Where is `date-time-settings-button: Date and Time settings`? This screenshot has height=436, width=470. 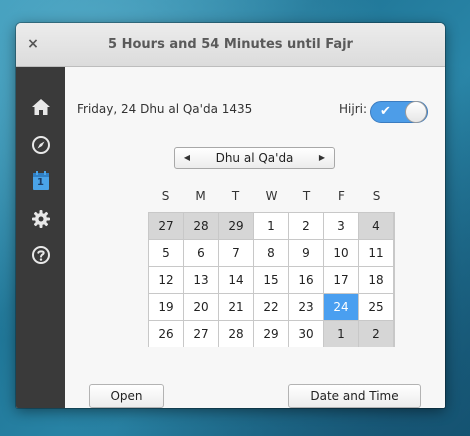
date-time-settings-button: Date and Time settings is located at coordinates (354, 396).